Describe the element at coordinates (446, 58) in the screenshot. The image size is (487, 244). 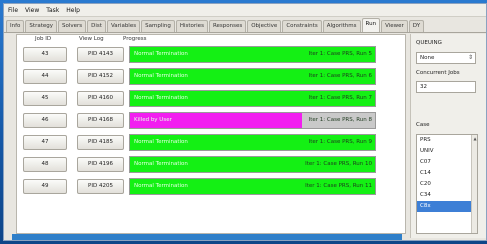
I see `queuing-select: None ⇕` at that location.